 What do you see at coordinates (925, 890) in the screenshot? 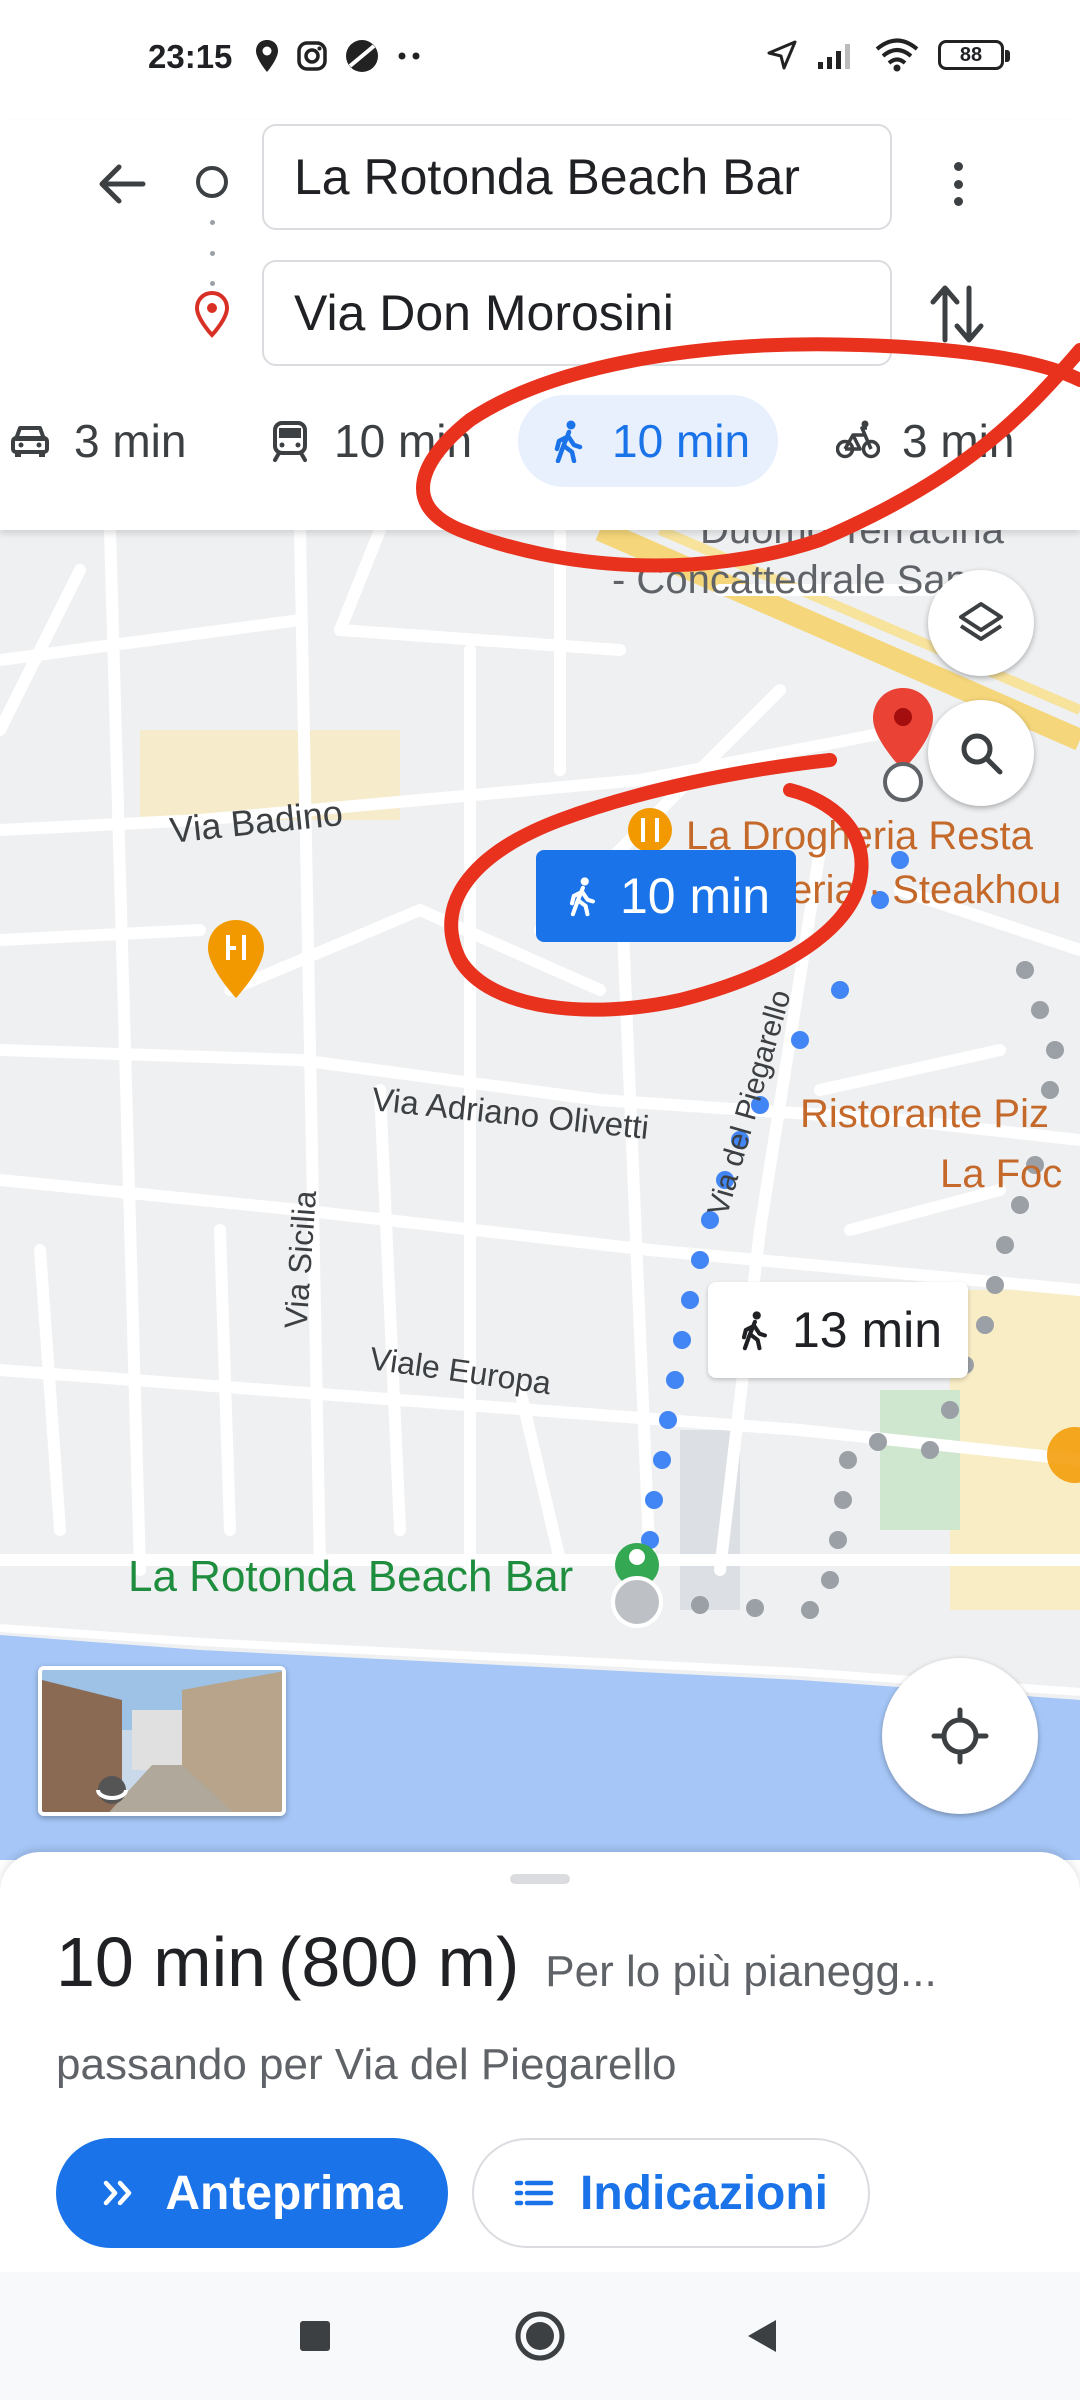
I see `poi-drogheria-line2: eria · Steakhou` at bounding box center [925, 890].